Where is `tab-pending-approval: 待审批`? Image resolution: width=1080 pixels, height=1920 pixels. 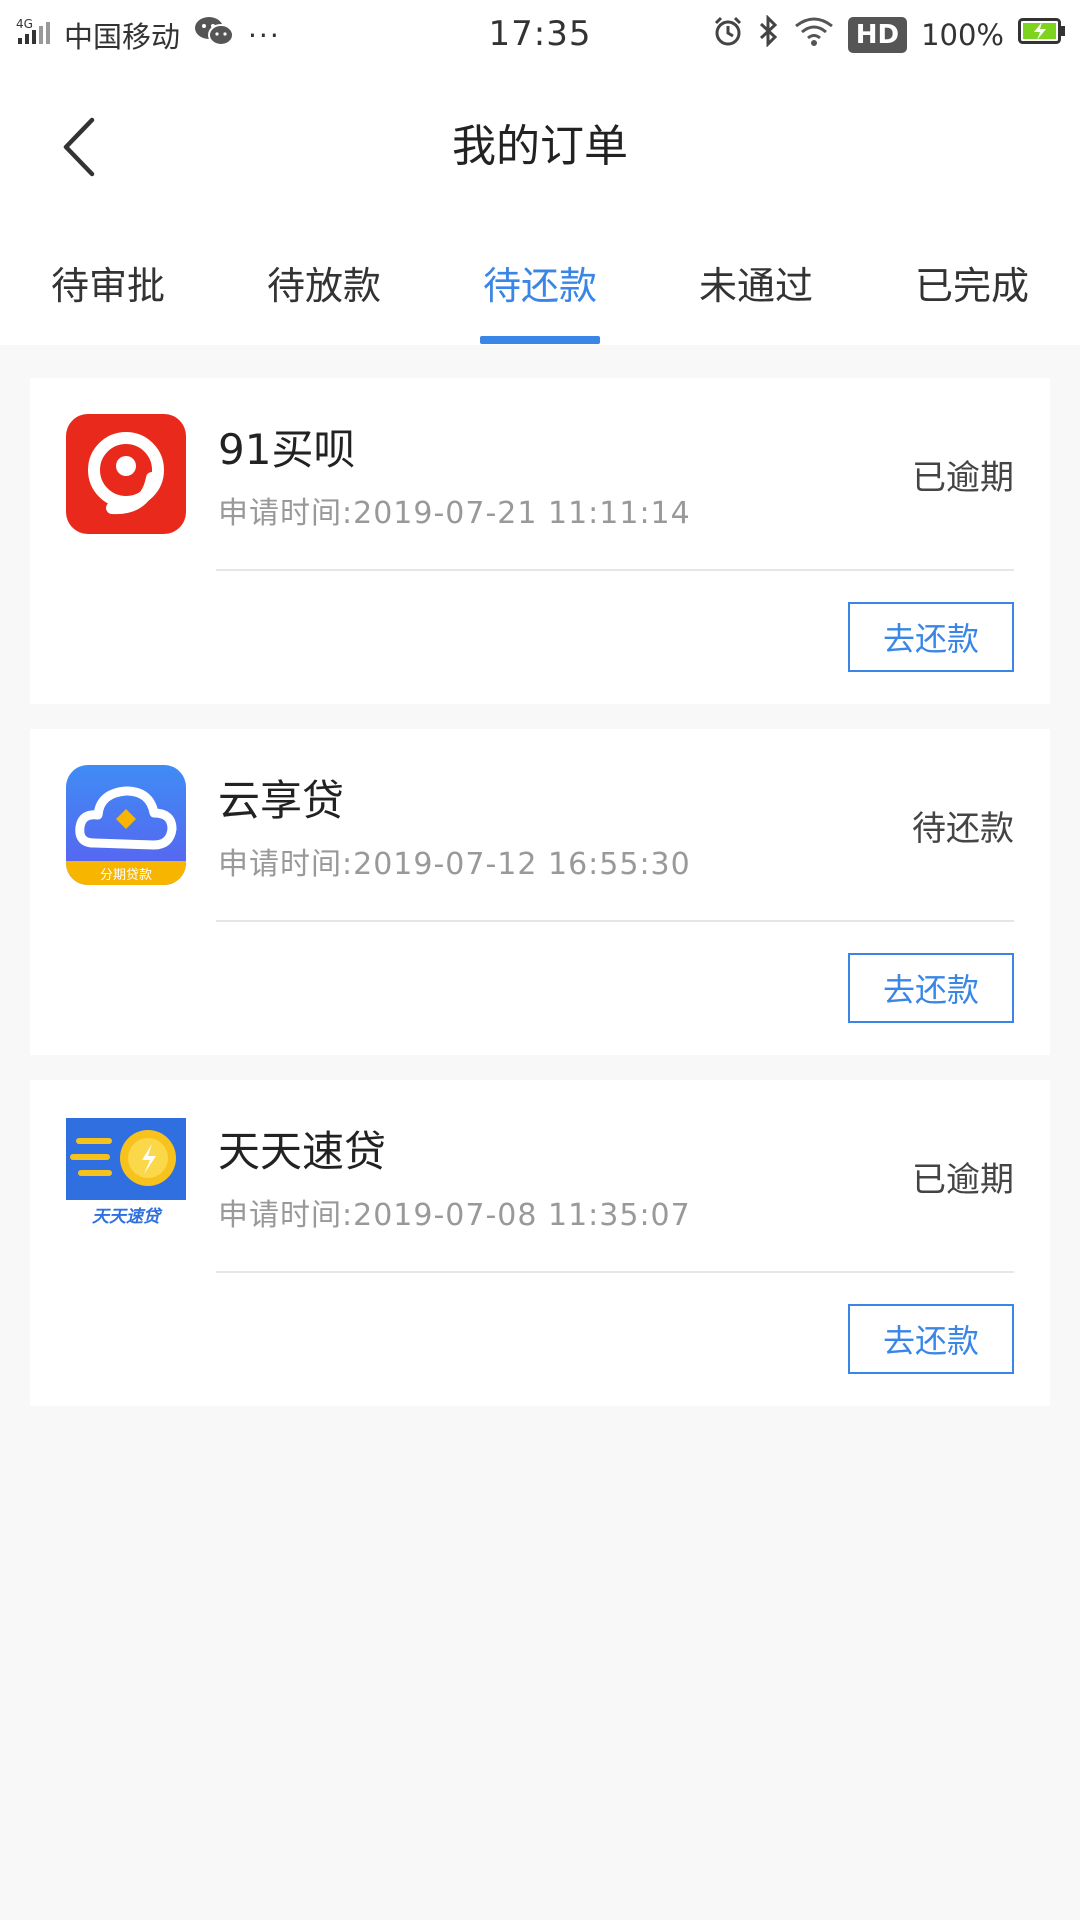
tab-pending-approval: 待审批 is located at coordinates (108, 282).